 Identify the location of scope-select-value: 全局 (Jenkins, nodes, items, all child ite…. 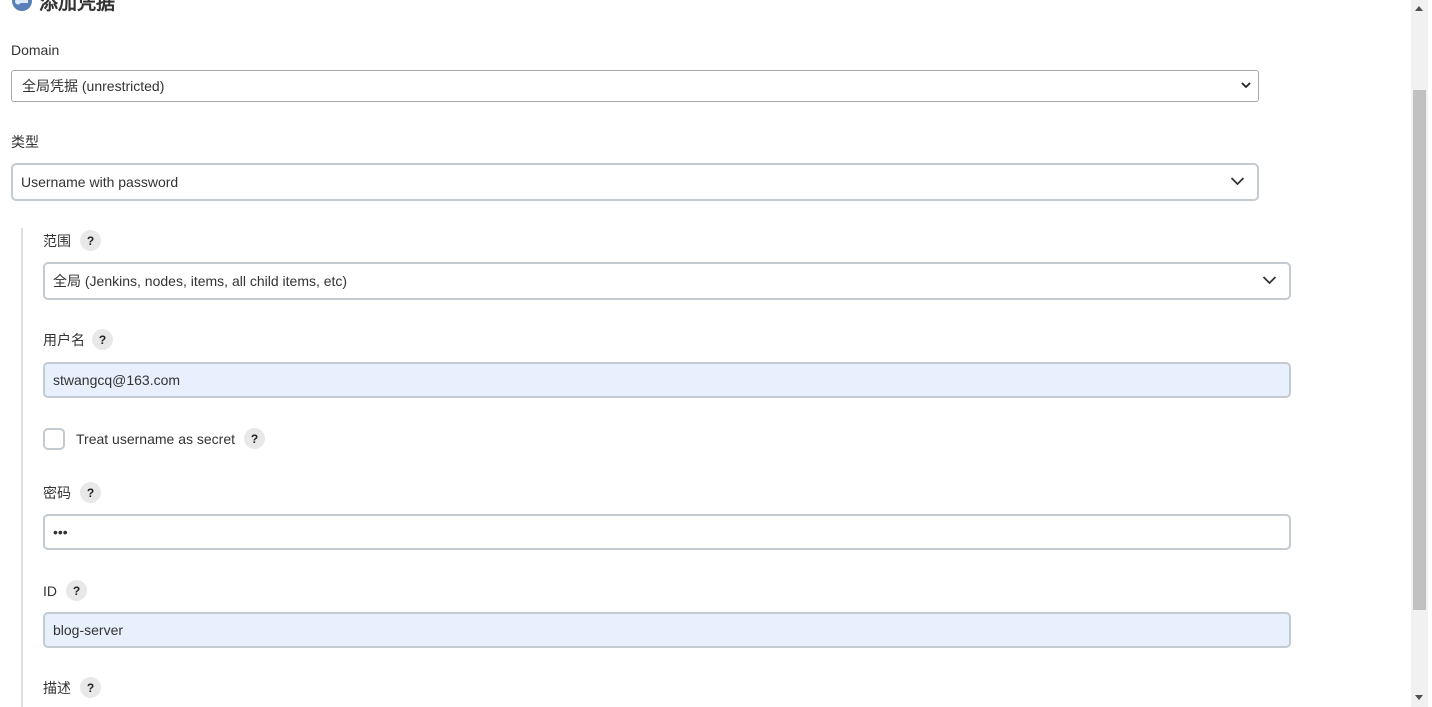
(200, 281).